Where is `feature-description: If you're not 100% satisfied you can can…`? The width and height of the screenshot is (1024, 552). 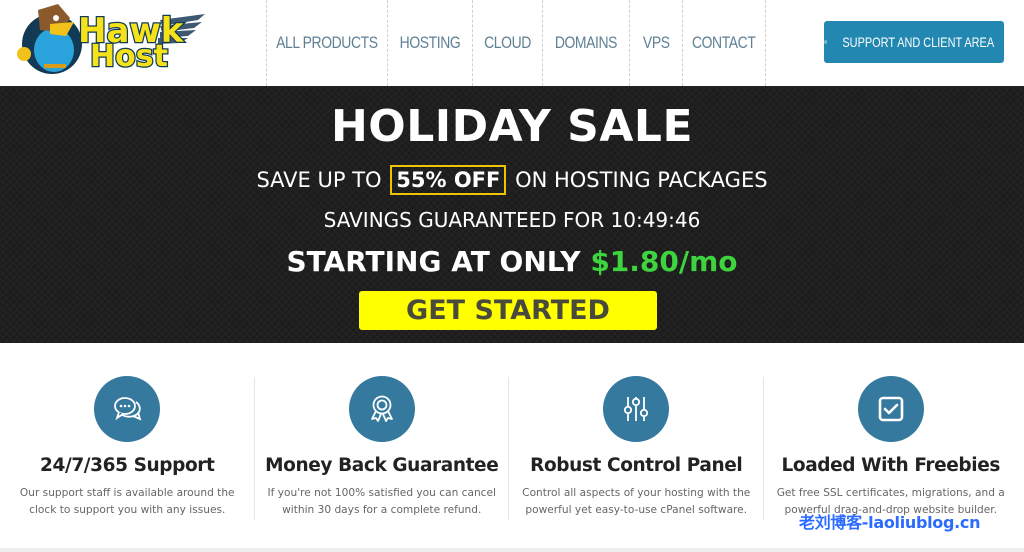 feature-description: If you're not 100% satisfied you can can… is located at coordinates (381, 501).